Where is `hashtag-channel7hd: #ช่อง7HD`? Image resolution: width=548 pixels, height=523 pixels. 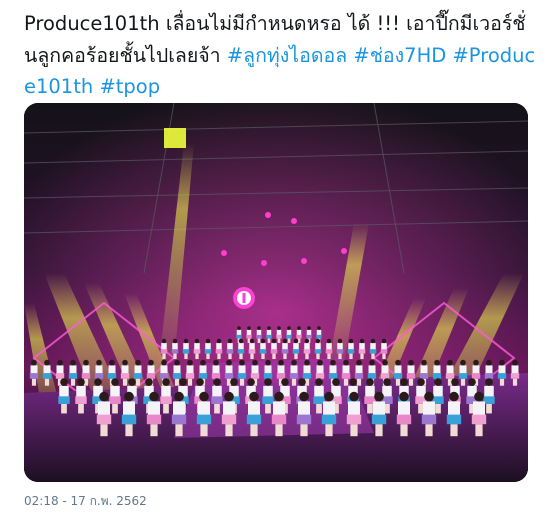
hashtag-channel7hd: #ช่อง7HD is located at coordinates (399, 55).